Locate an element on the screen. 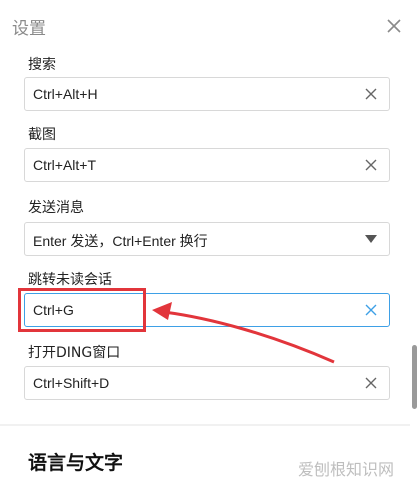  open-ding-input: Ctrl+Shift+D is located at coordinates (207, 383).